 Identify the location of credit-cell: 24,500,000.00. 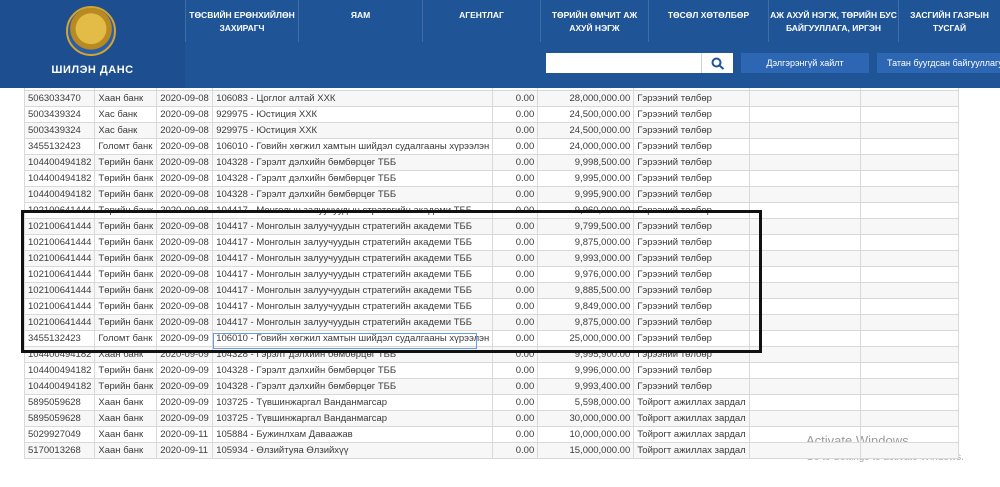
(586, 130).